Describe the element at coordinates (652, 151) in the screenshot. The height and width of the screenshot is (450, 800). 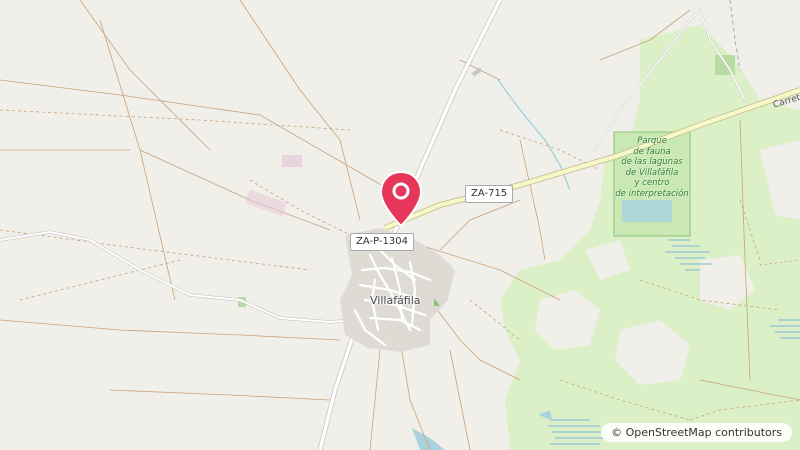
I see `park-label-line: de fauna` at that location.